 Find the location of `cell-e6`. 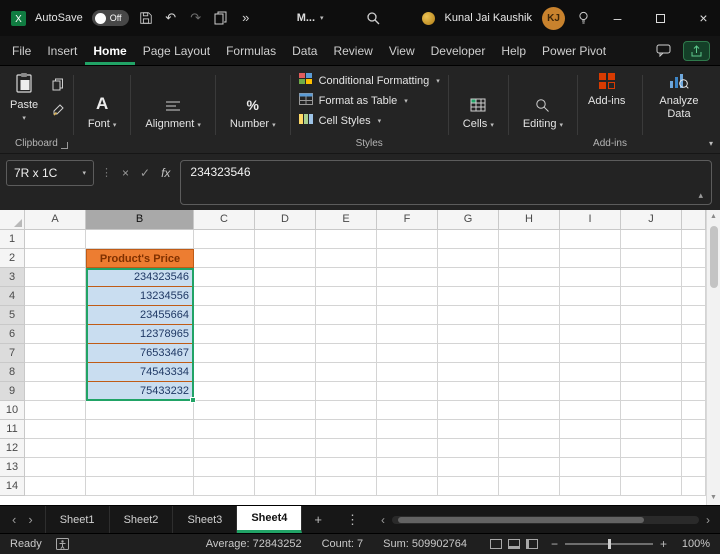

cell-e6 is located at coordinates (346, 334).